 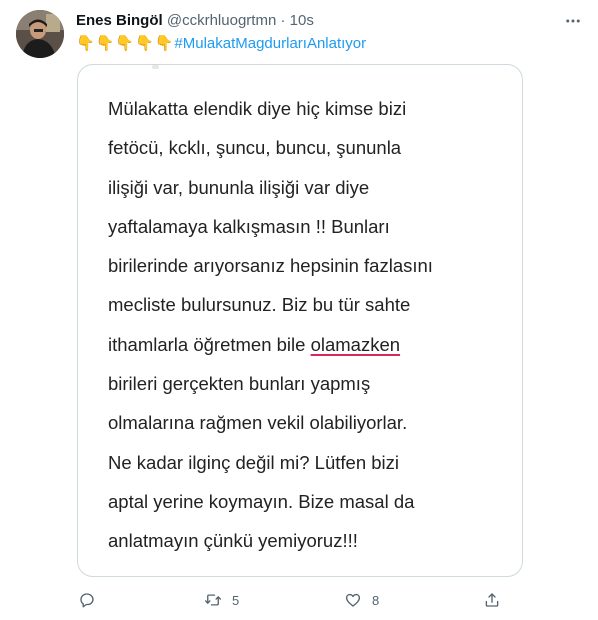 I want to click on share-button, so click(x=497, y=600).